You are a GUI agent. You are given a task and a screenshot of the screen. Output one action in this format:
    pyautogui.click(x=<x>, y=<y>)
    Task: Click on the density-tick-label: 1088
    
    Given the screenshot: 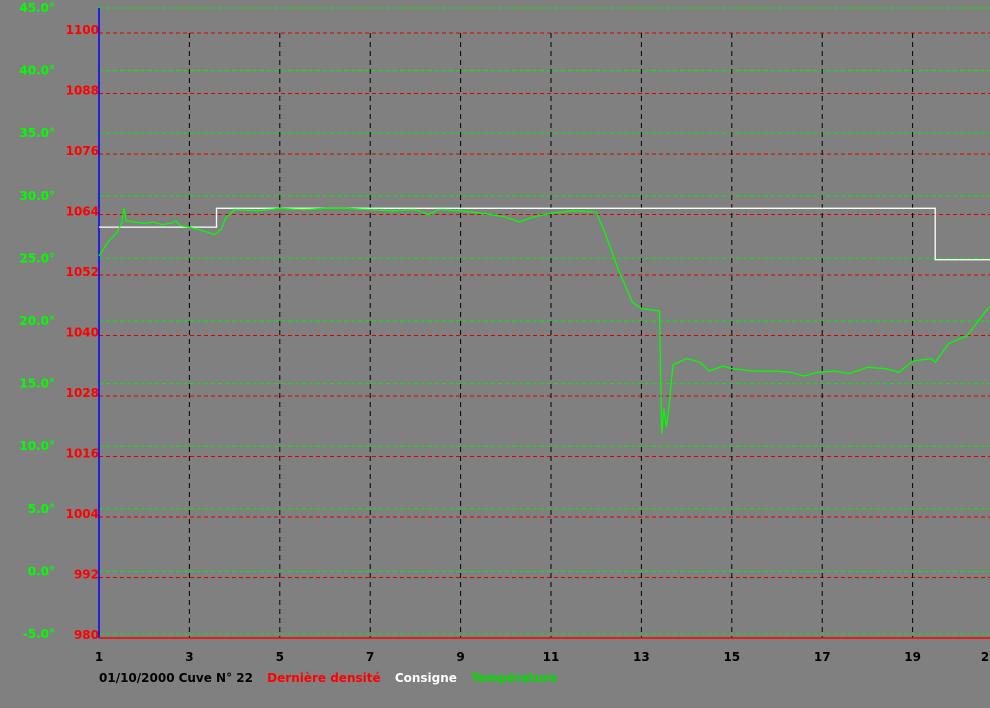 What is the action you would take?
    pyautogui.click(x=82, y=91)
    